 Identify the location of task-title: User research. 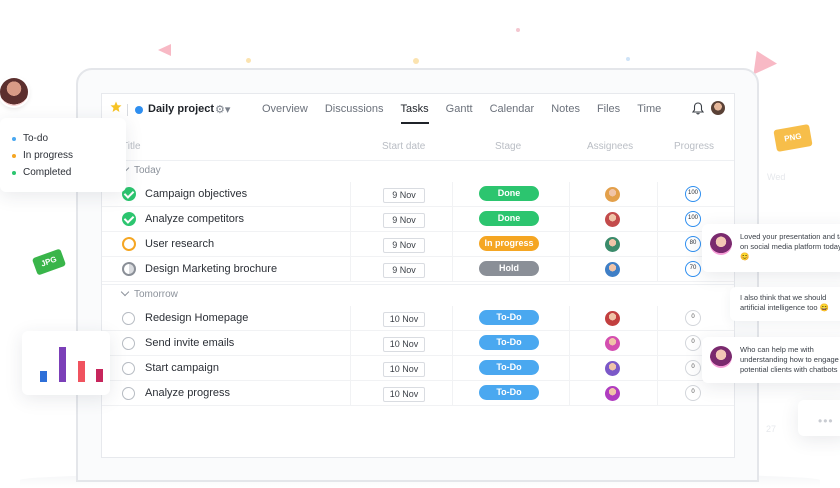
(179, 244).